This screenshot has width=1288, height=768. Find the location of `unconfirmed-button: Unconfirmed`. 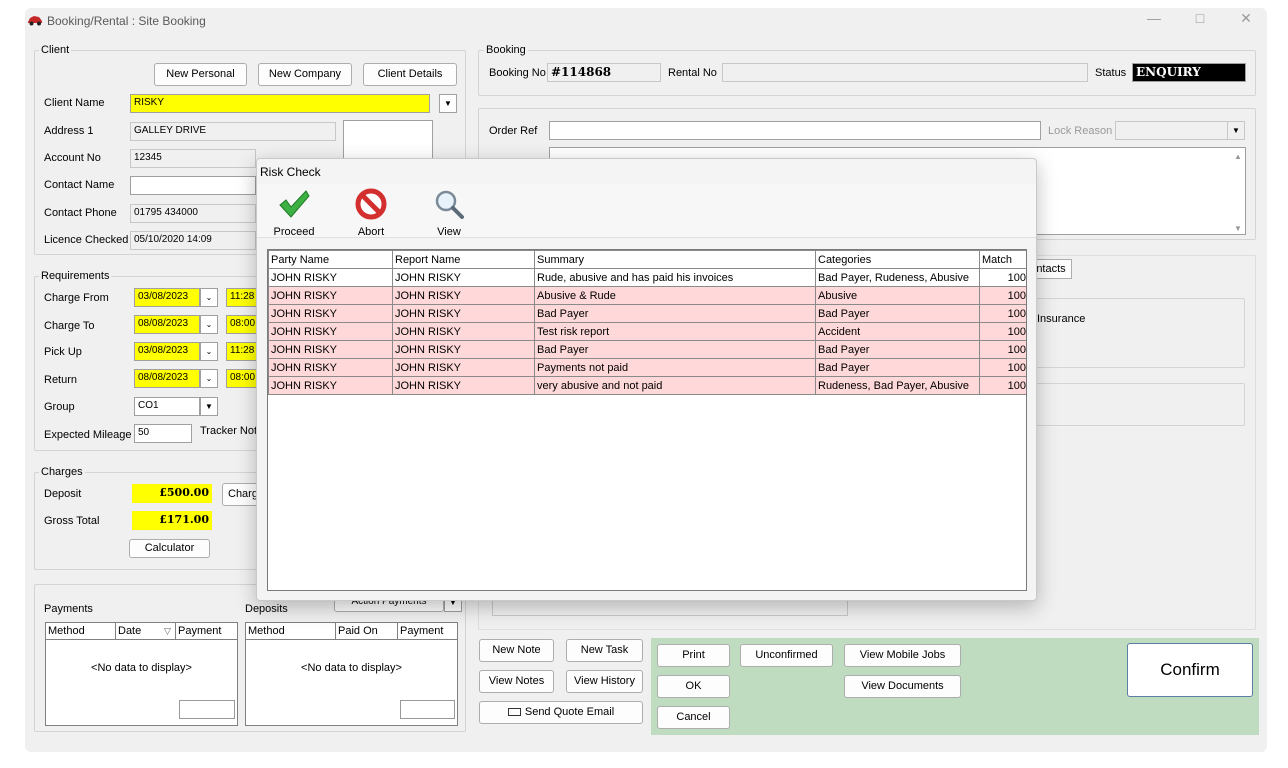

unconfirmed-button: Unconfirmed is located at coordinates (786, 655).